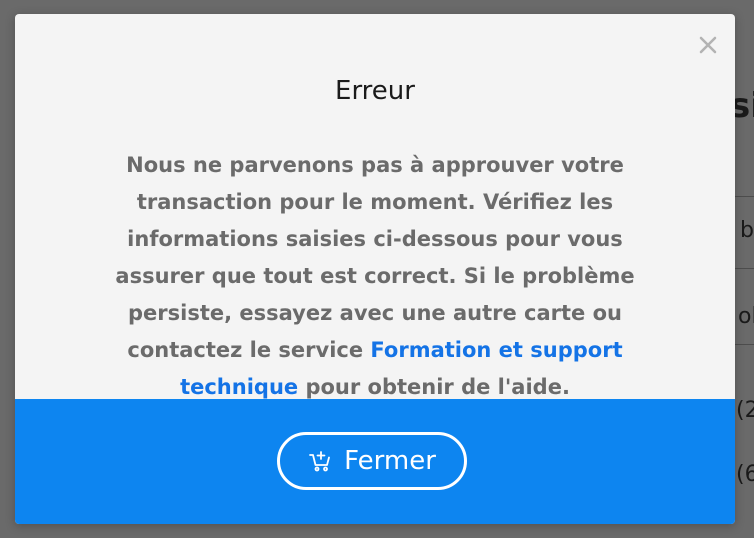  I want to click on close-icon, so click(708, 45).